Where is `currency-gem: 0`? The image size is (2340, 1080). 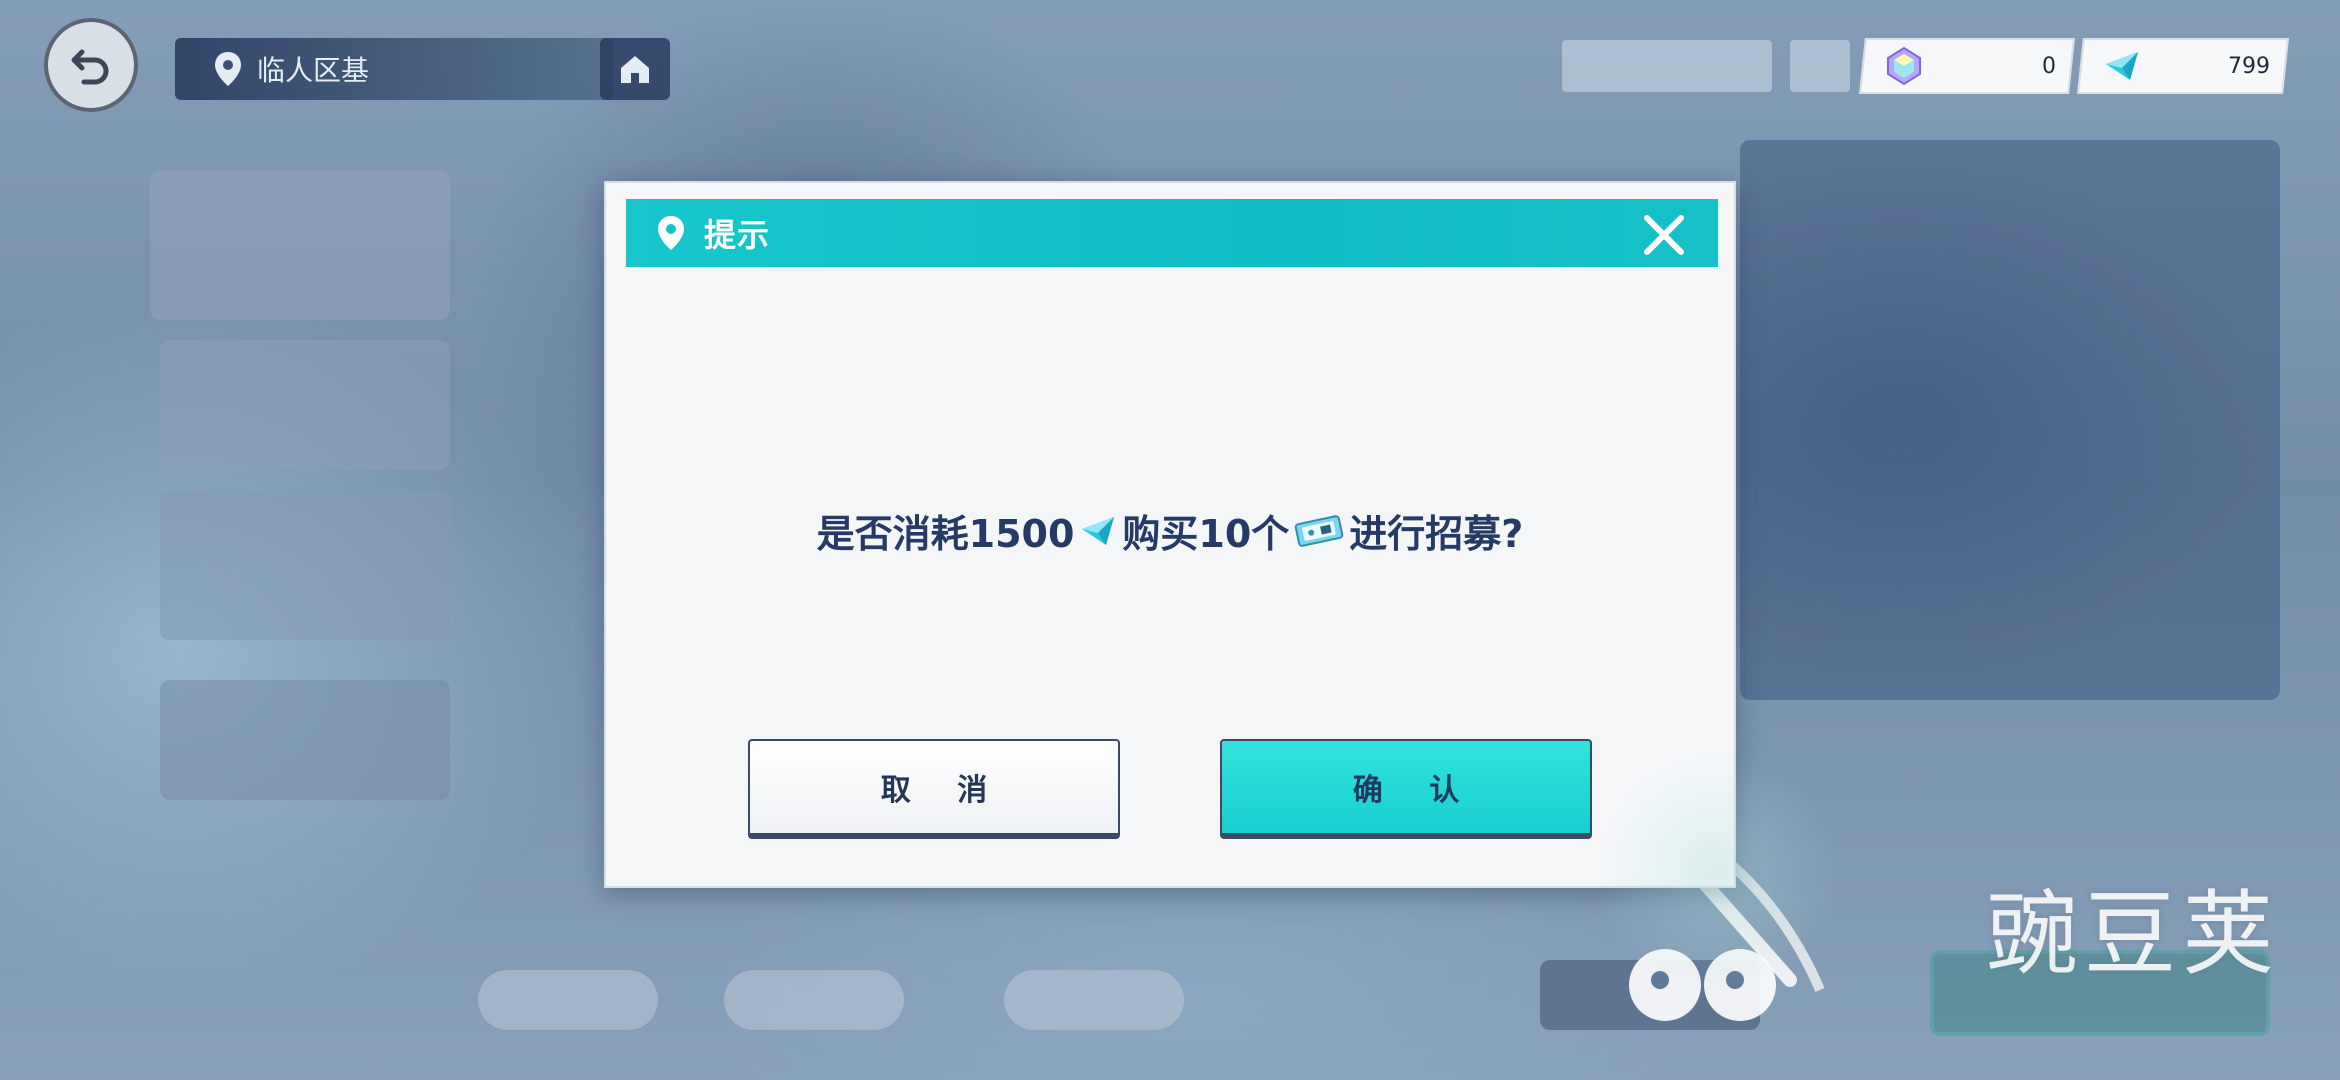 currency-gem: 0 is located at coordinates (1967, 66).